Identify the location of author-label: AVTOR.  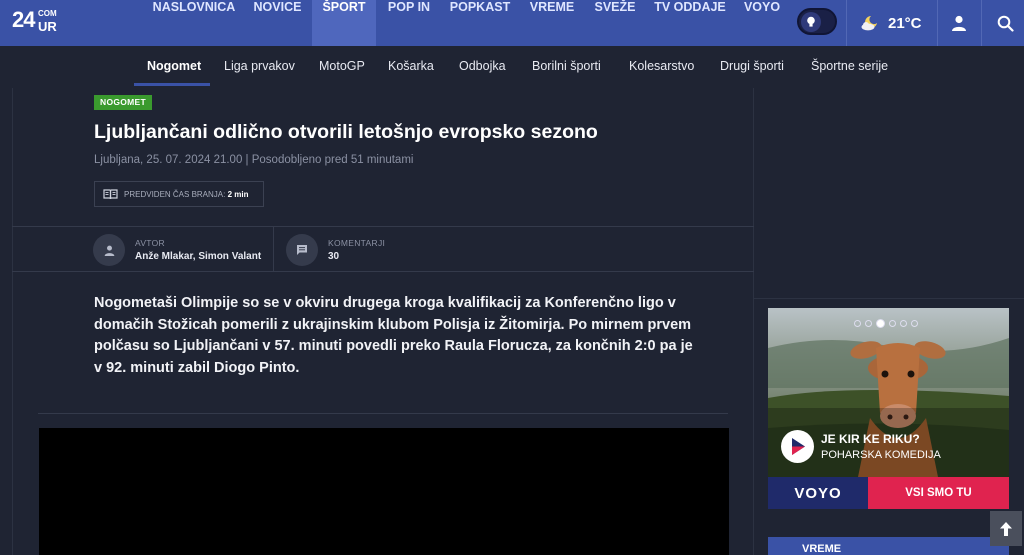
(150, 243).